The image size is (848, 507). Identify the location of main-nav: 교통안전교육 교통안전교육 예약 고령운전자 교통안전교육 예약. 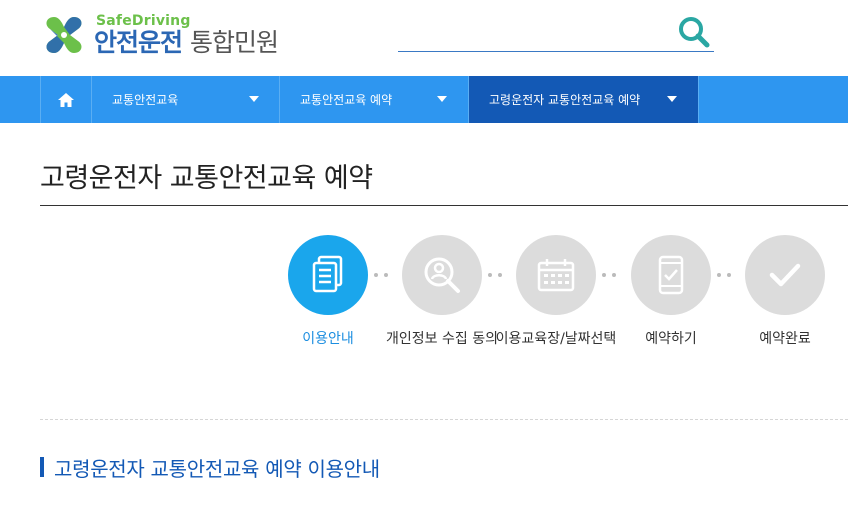
(424, 99).